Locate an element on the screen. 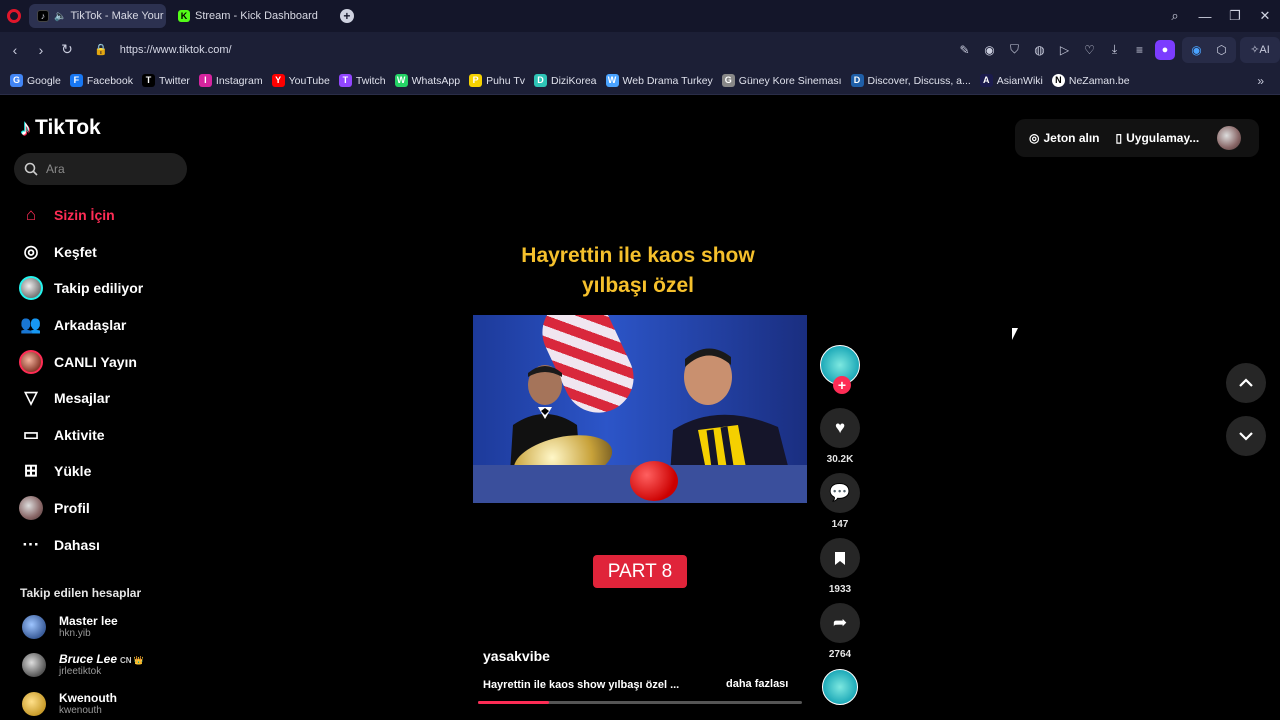  forward-icon: › is located at coordinates (41, 50).